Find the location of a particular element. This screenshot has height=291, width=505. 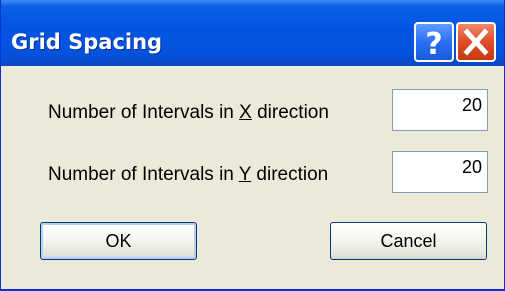

help-question-icon: ? is located at coordinates (433, 43).